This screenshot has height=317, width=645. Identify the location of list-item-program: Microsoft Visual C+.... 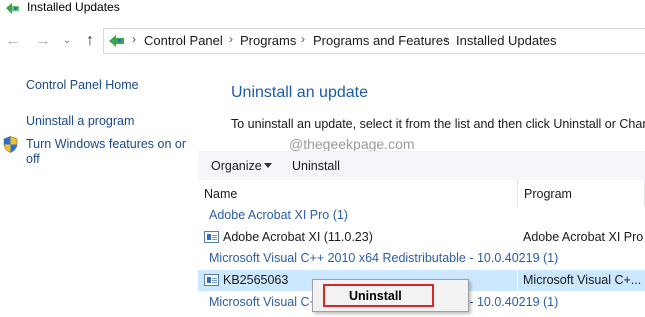
(582, 280).